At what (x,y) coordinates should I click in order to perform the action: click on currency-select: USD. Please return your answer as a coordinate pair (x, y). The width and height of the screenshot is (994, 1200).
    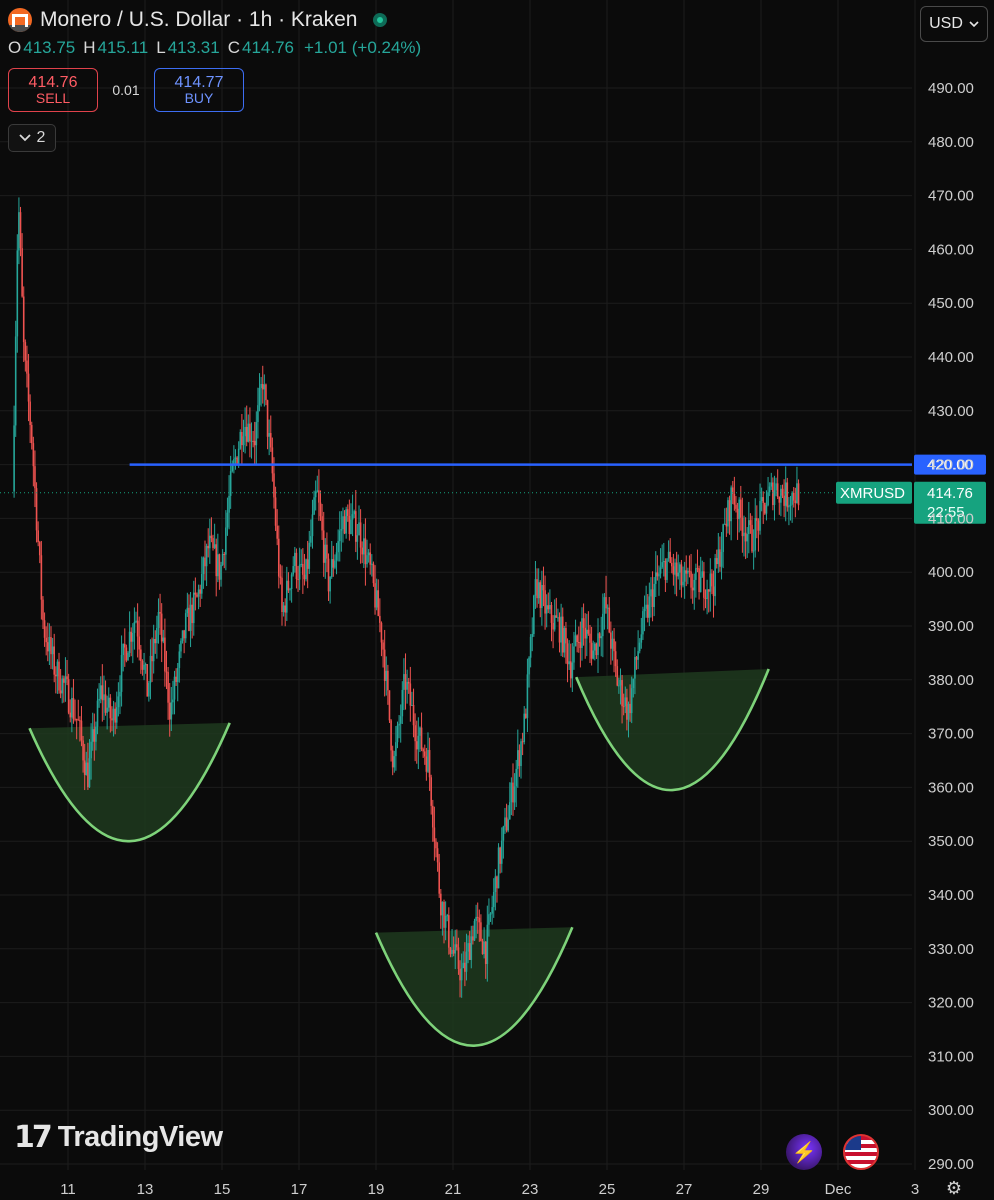
    Looking at the image, I should click on (954, 24).